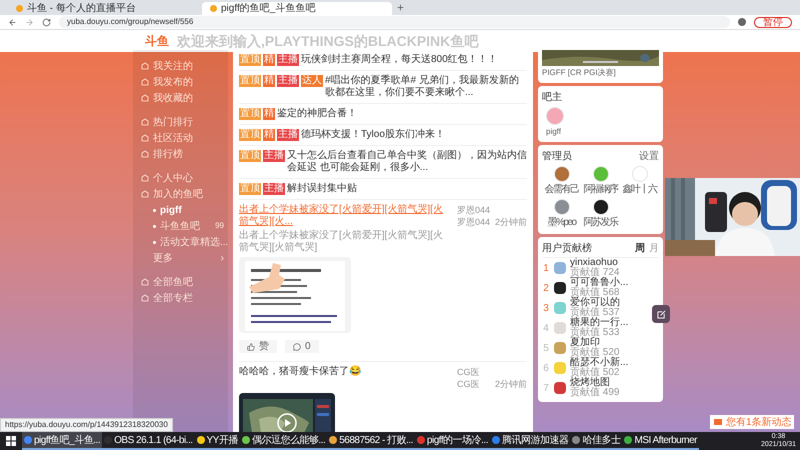  Describe the element at coordinates (530, 441) in the screenshot. I see `taskbar-app: 腾讯网游加速器` at that location.